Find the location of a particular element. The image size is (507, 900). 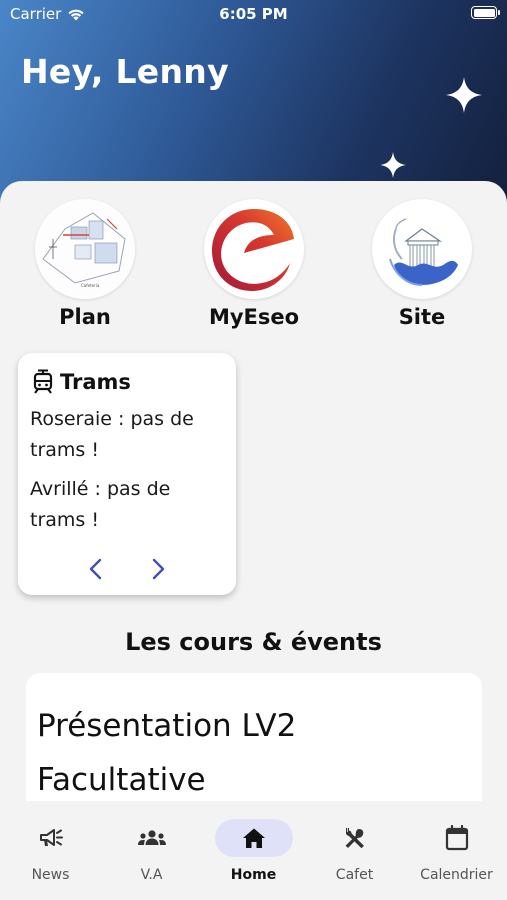

bottom-nav: News V.A Home Cafet Calendrier is located at coordinates (253, 850).